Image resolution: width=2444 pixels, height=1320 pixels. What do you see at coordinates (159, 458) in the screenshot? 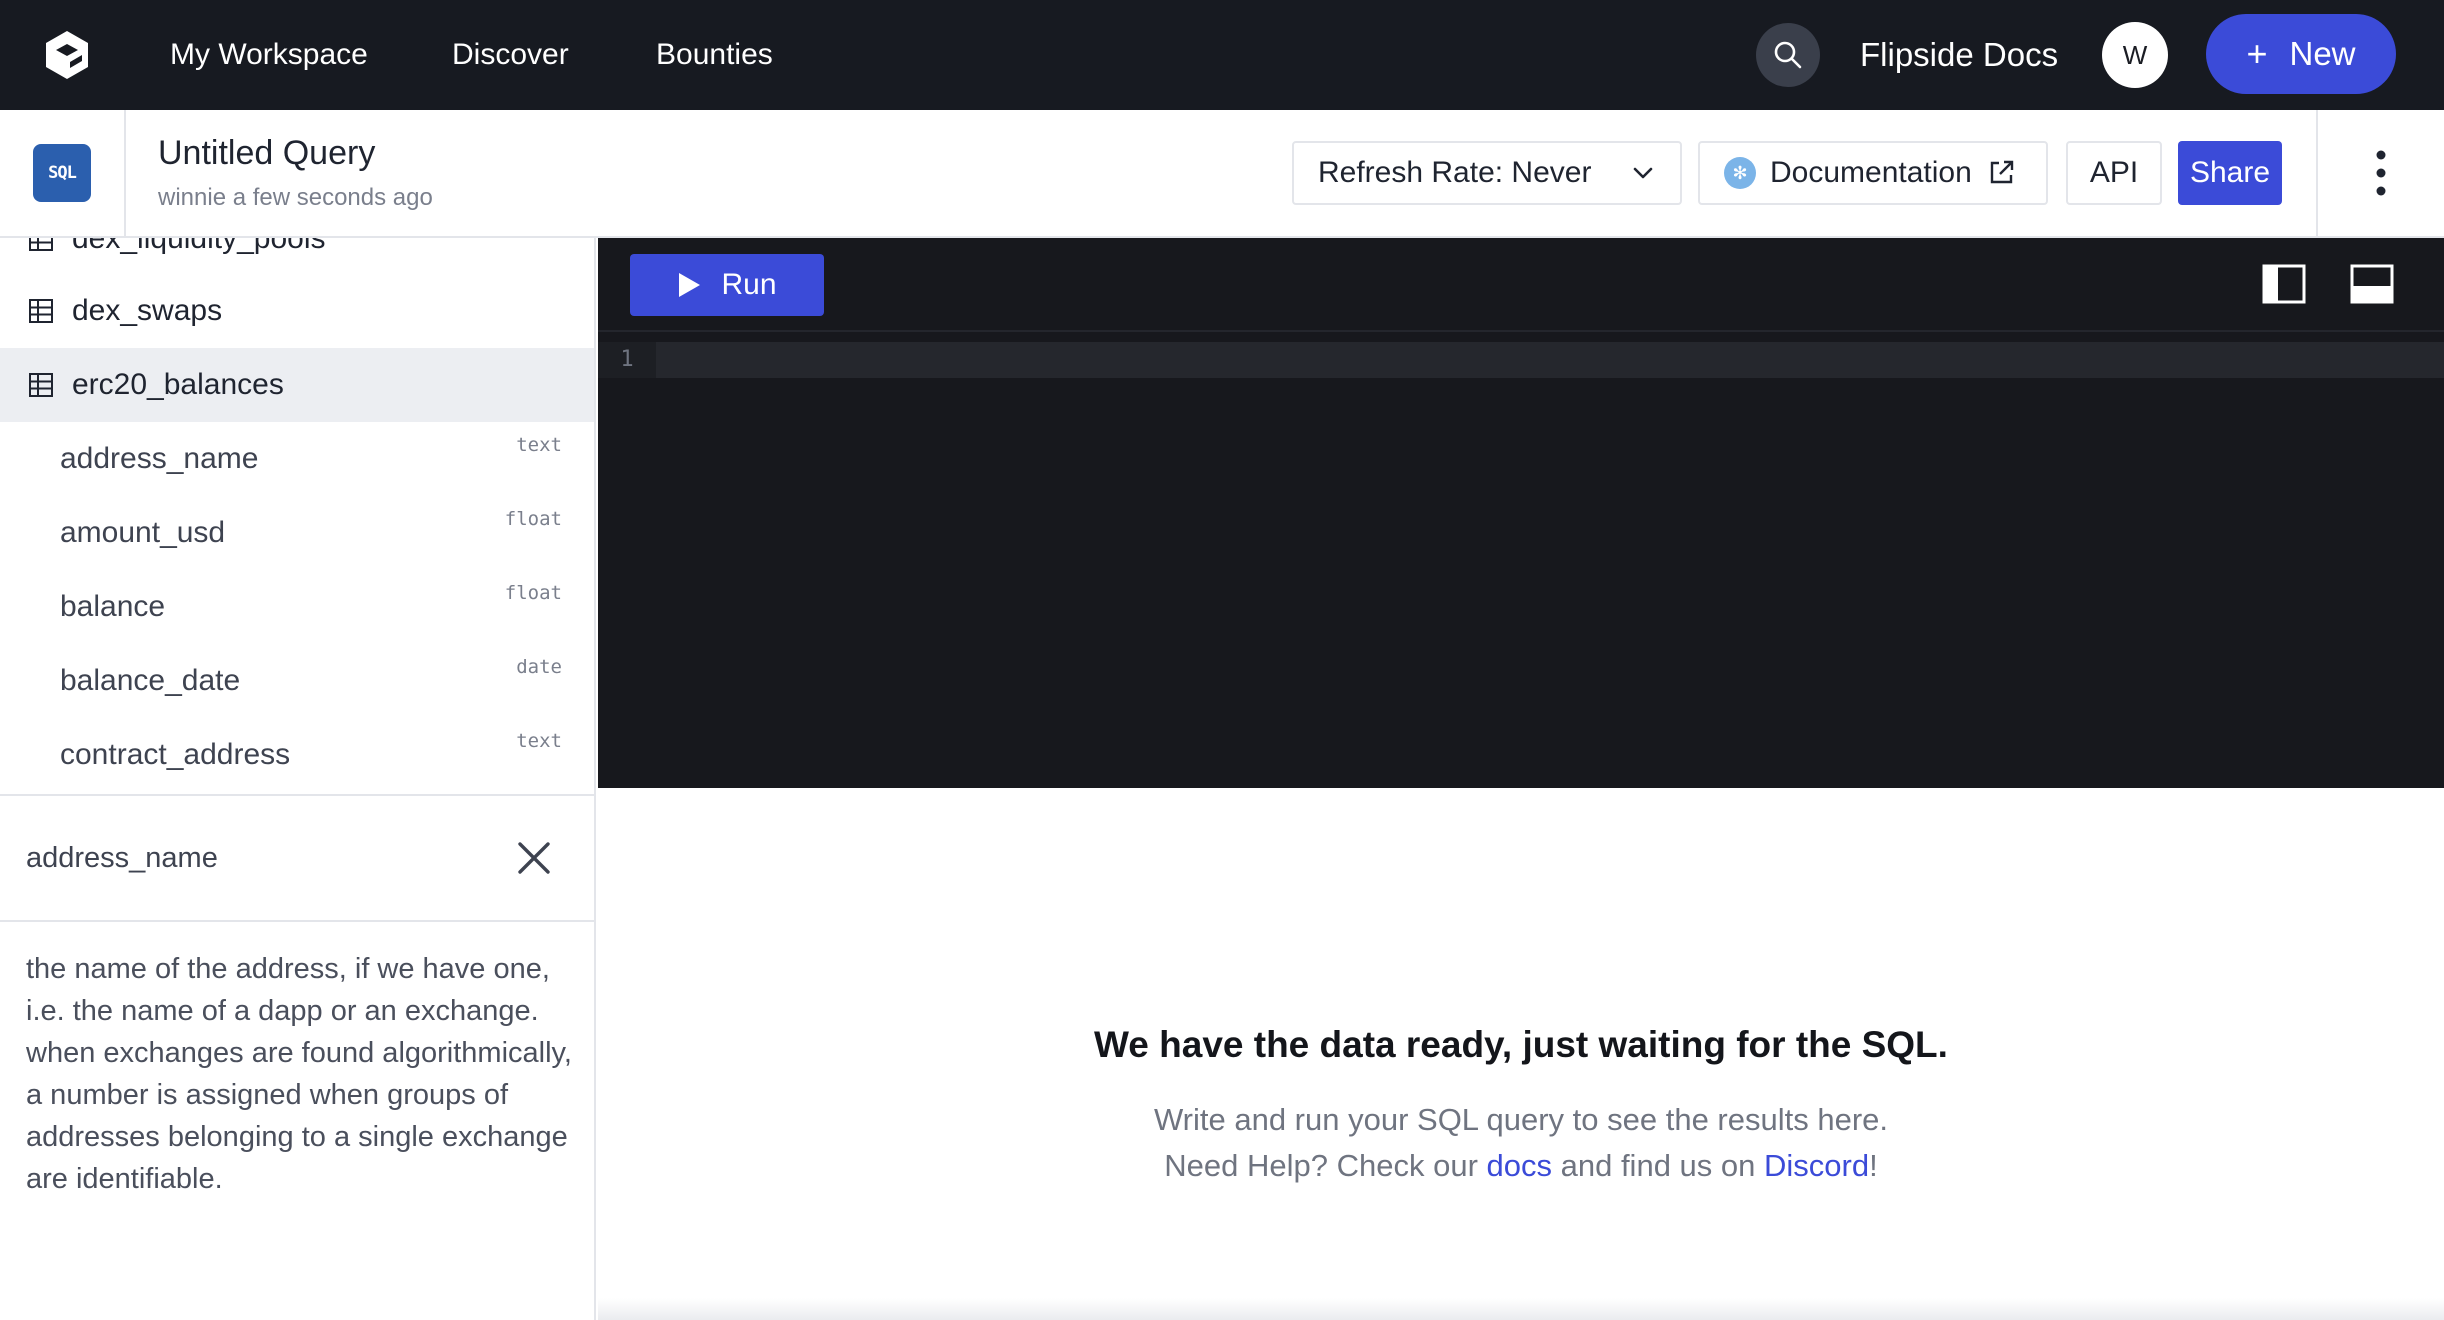
I see `column-name: address_name` at bounding box center [159, 458].